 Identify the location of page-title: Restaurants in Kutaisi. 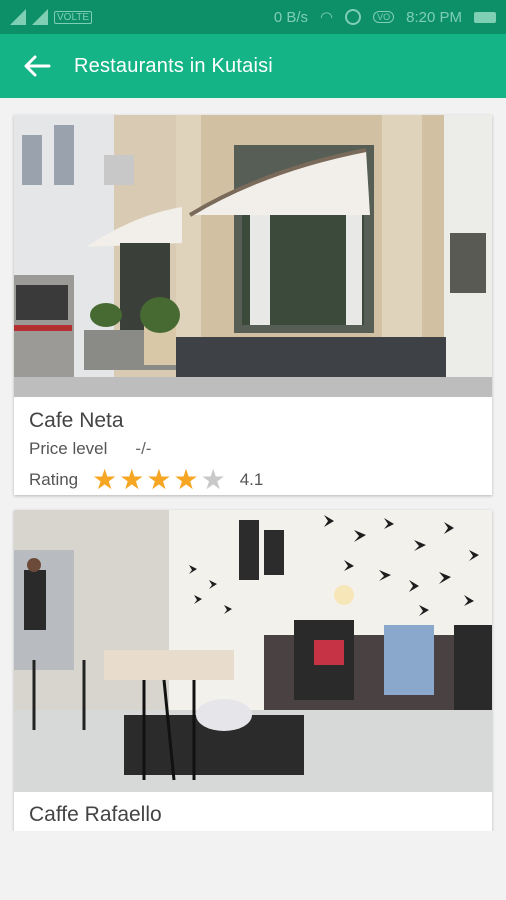
(173, 65).